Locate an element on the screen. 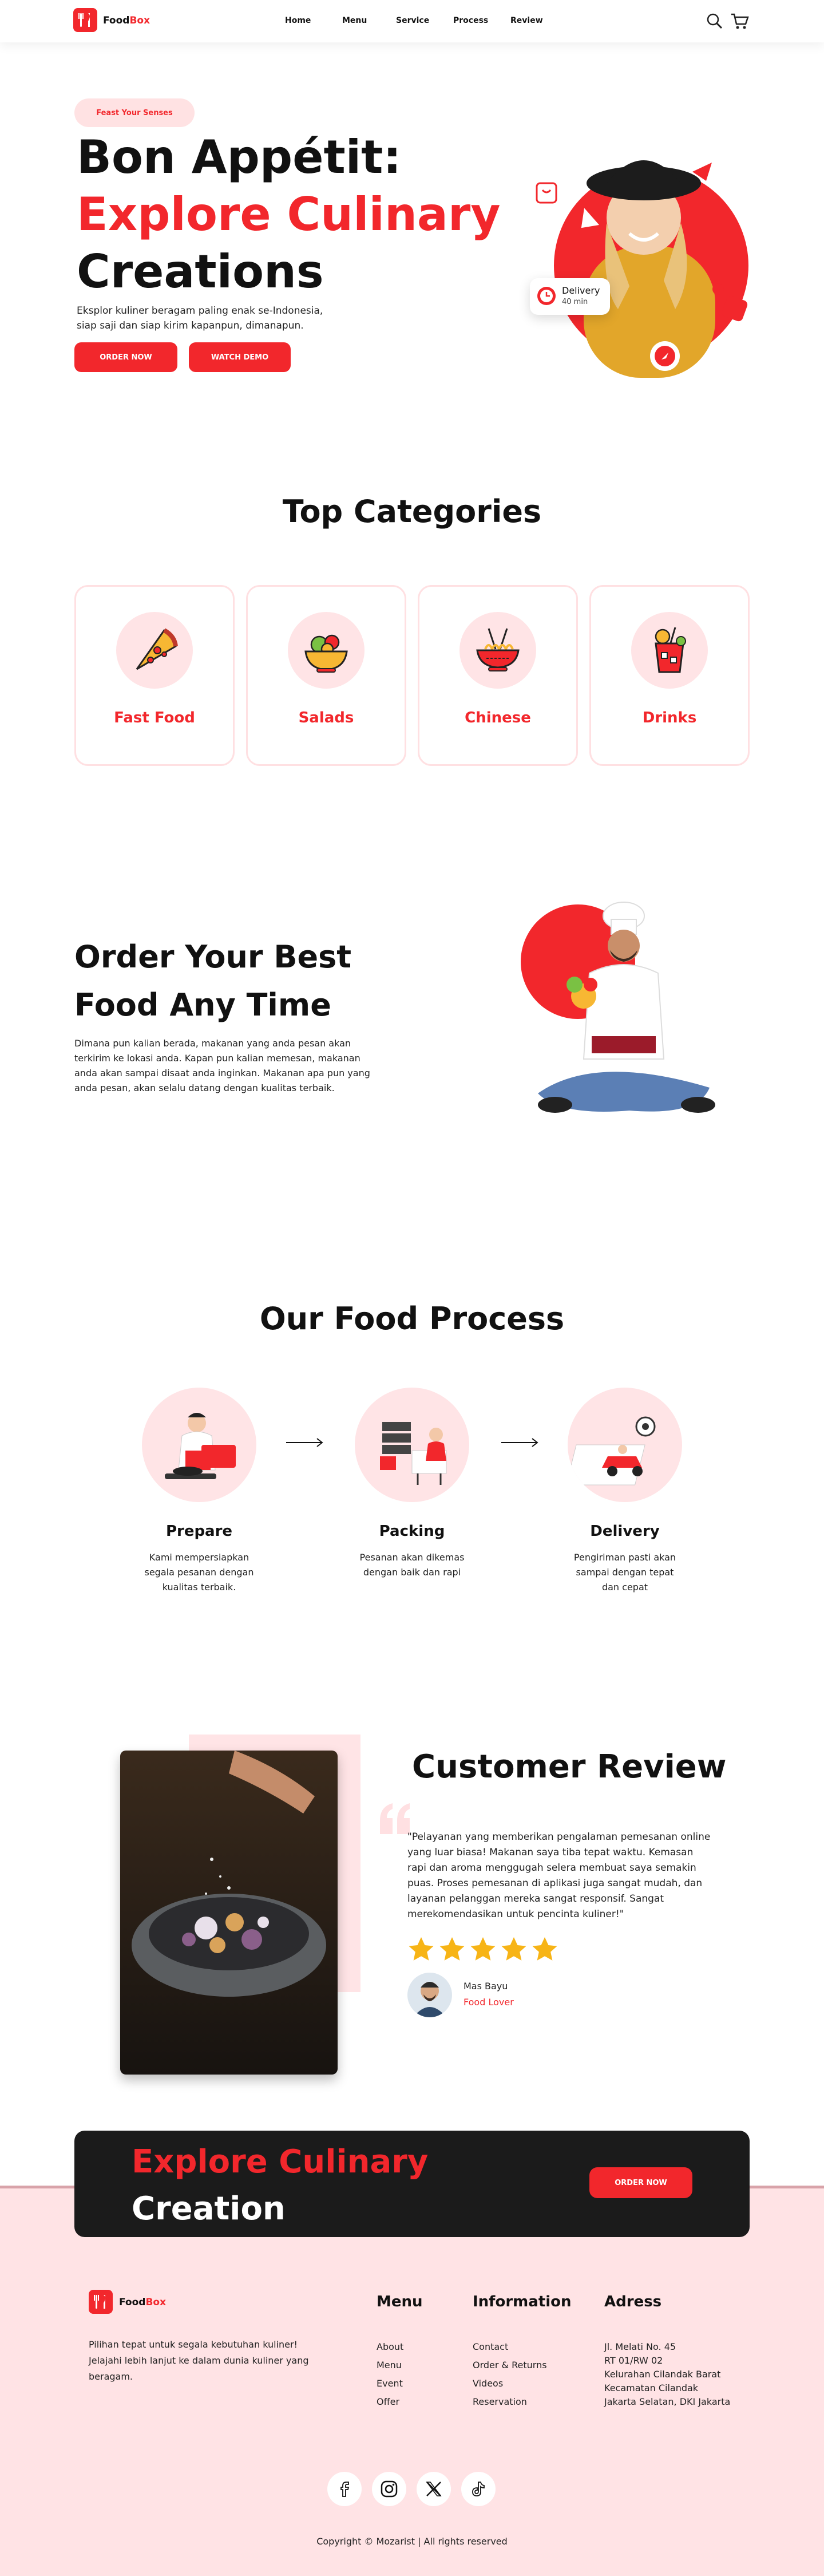  reviewer-name: Mas Bayu is located at coordinates (486, 1986).